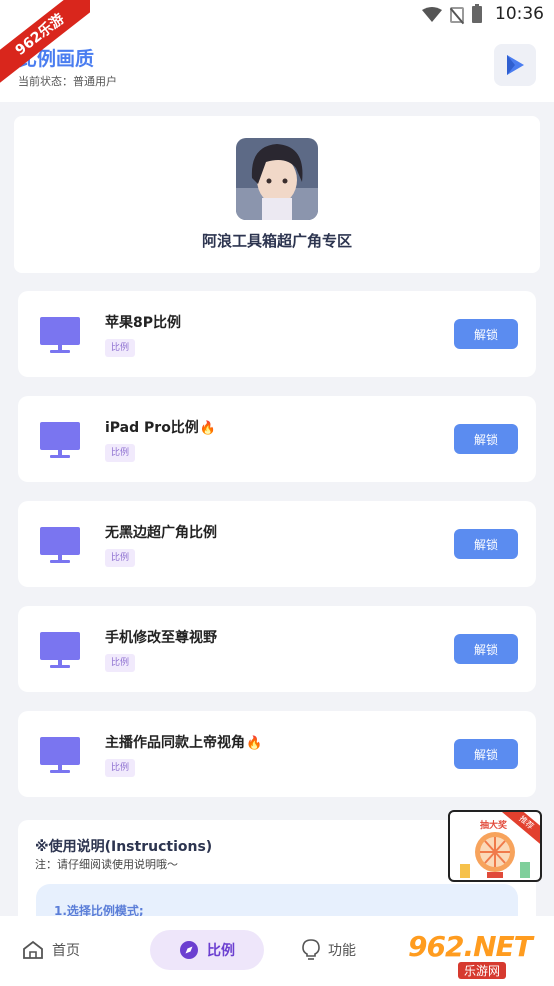 The width and height of the screenshot is (554, 986). I want to click on instructions-note: 注：请仔细阅读使用说明哦～, so click(106, 864).